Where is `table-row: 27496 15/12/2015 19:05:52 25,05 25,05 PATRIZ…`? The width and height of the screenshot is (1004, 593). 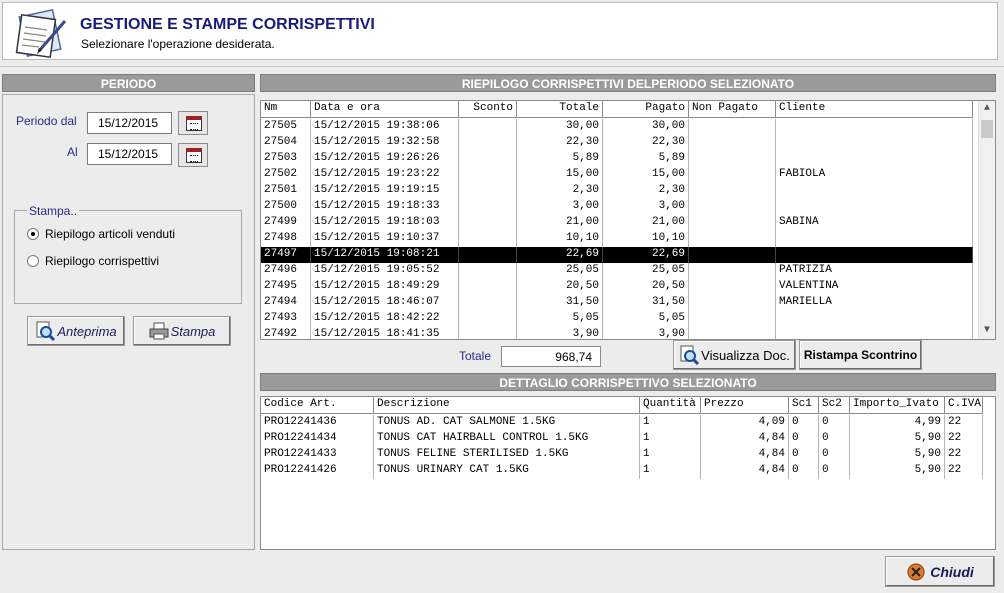
table-row: 27496 15/12/2015 19:05:52 25,05 25,05 PATRIZ… is located at coordinates (617, 271).